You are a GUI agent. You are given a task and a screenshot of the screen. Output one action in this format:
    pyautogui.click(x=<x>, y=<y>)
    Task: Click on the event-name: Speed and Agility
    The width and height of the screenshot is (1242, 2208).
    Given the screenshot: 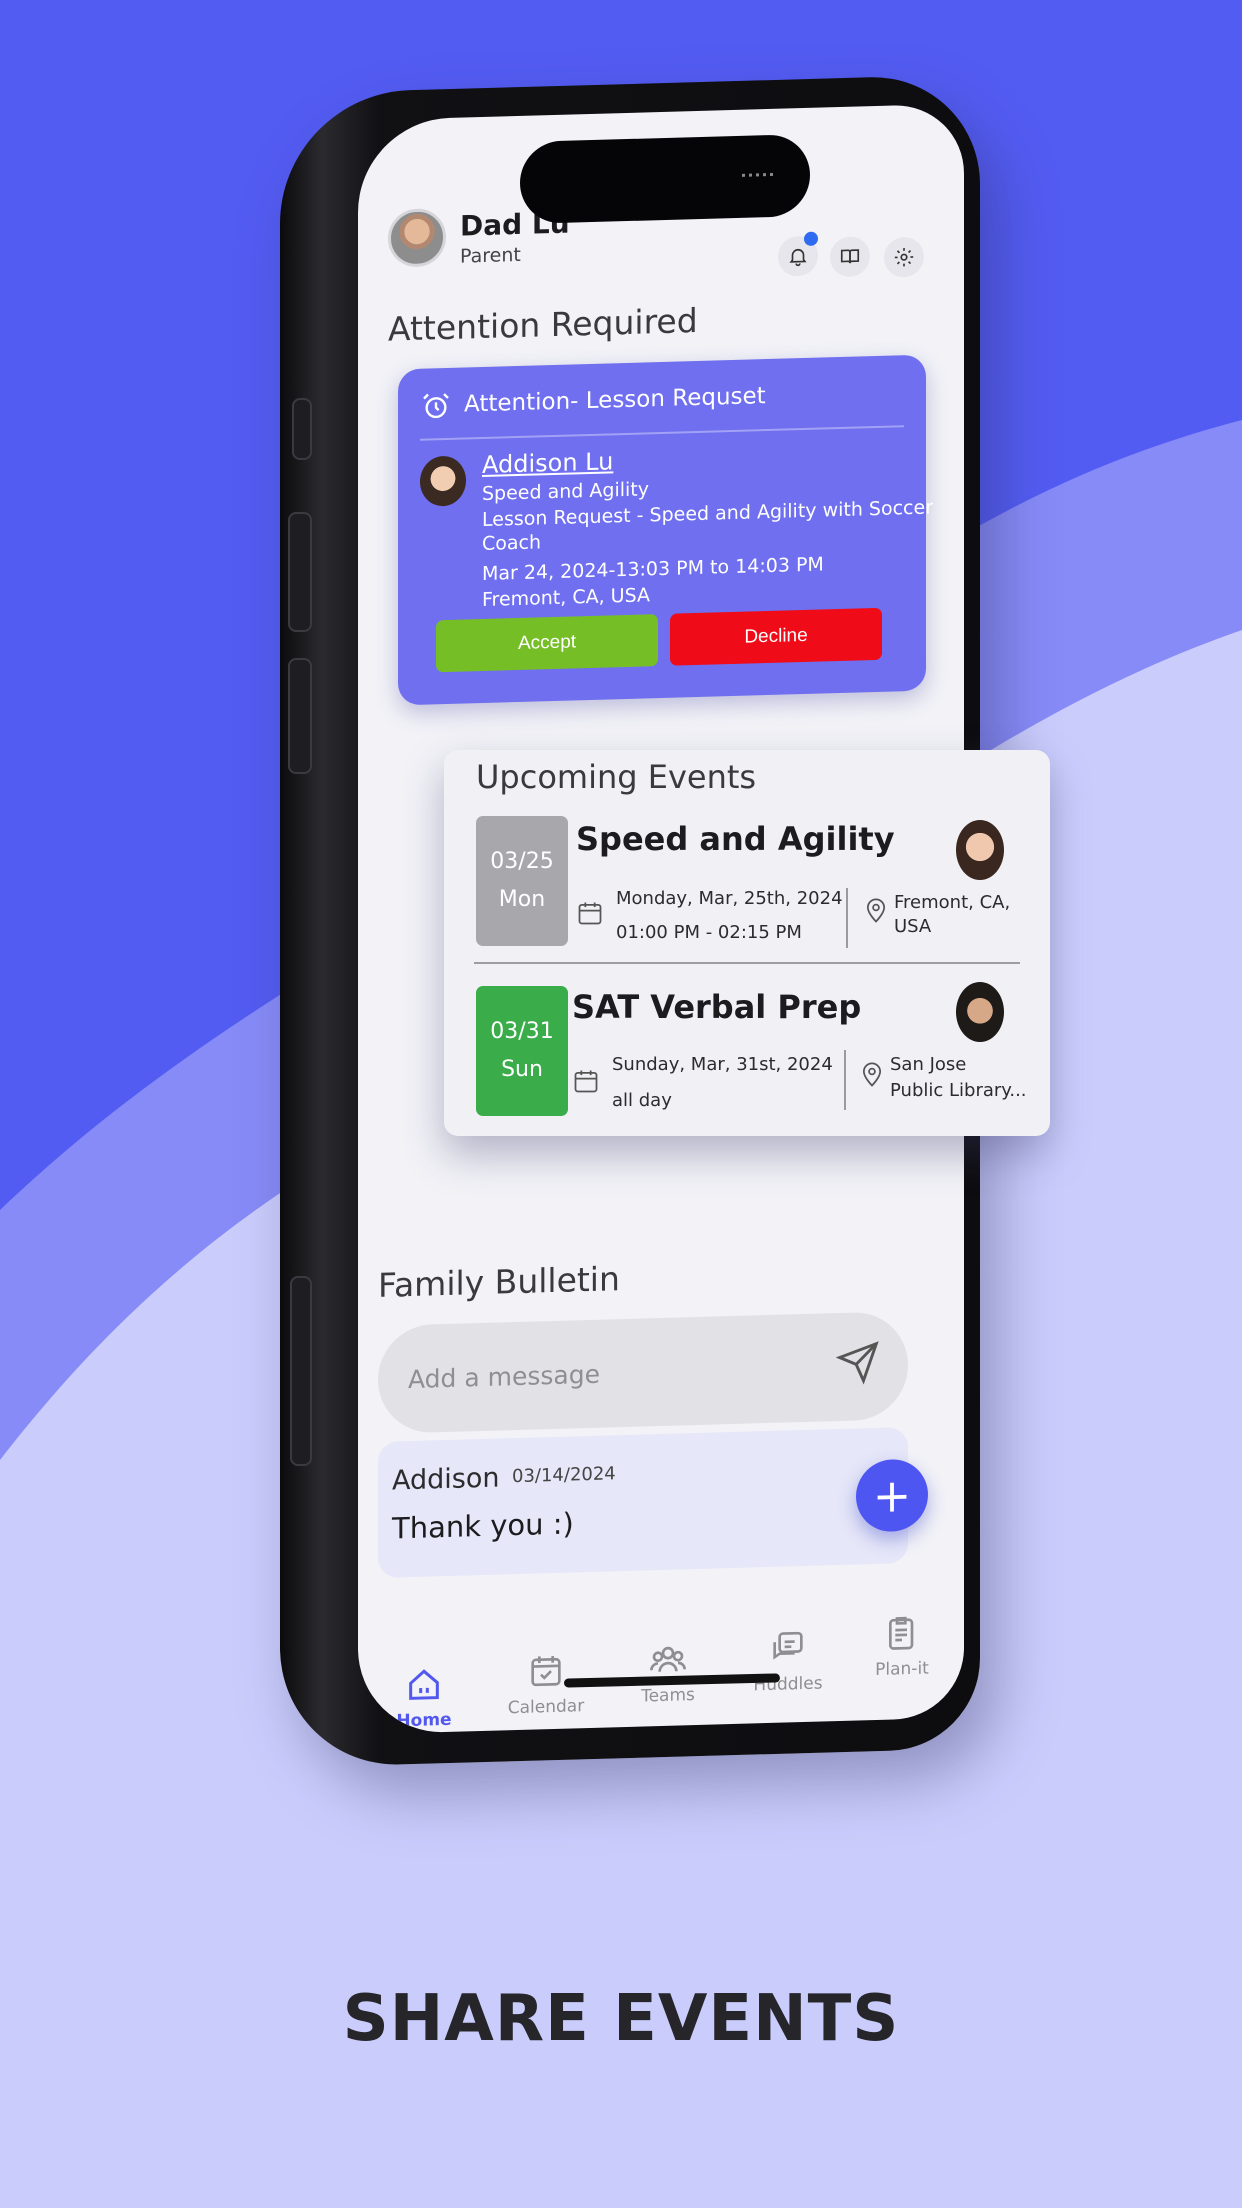 What is the action you would take?
    pyautogui.click(x=735, y=839)
    